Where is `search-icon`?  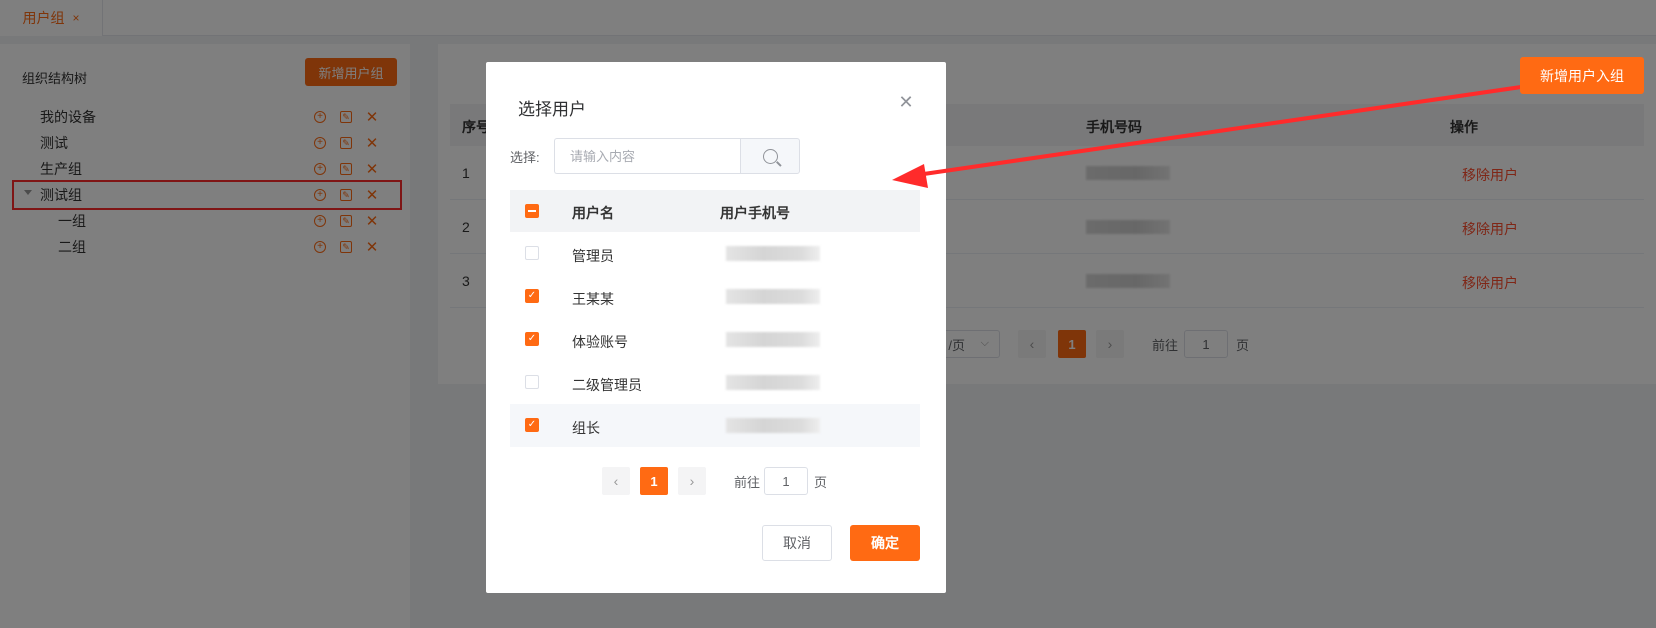 search-icon is located at coordinates (770, 156).